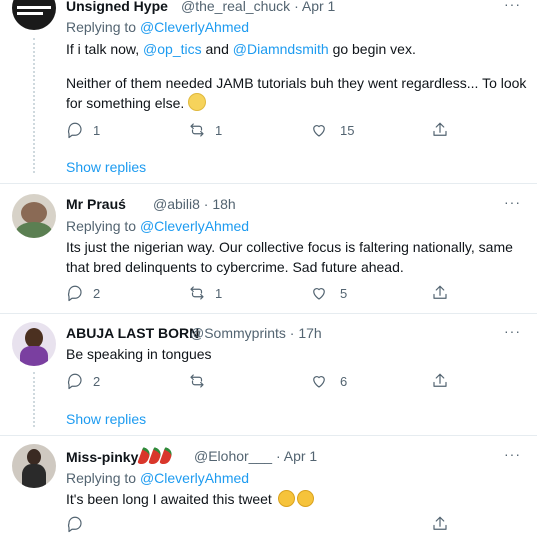 Image resolution: width=537 pixels, height=538 pixels. Describe the element at coordinates (332, 130) in the screenshot. I see `like-button: 15` at that location.